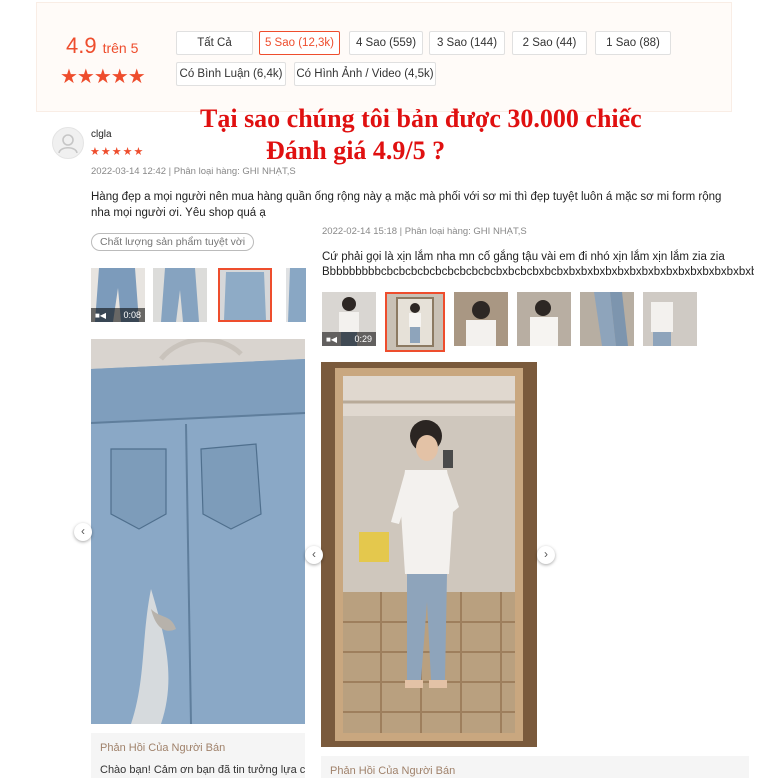  Describe the element at coordinates (363, 339) in the screenshot. I see `video-duration: 0:29` at that location.